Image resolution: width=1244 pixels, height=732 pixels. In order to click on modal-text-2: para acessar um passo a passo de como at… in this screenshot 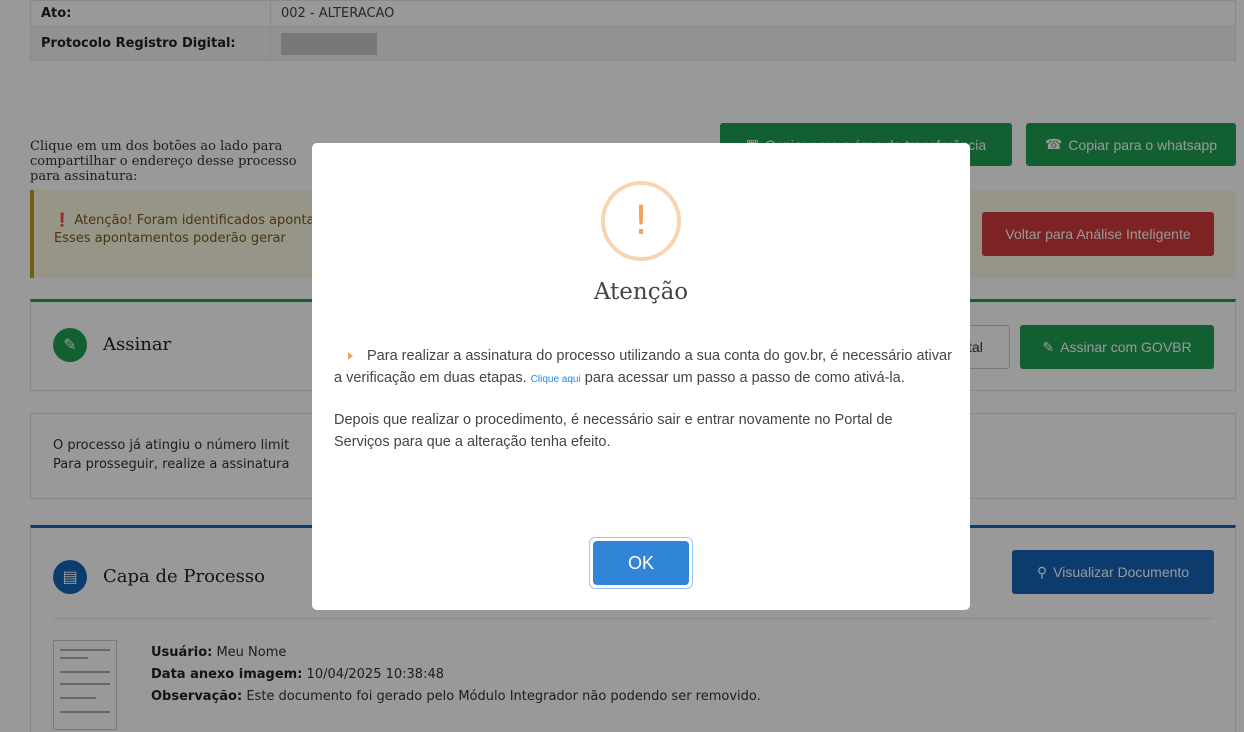, I will do `click(744, 378)`.